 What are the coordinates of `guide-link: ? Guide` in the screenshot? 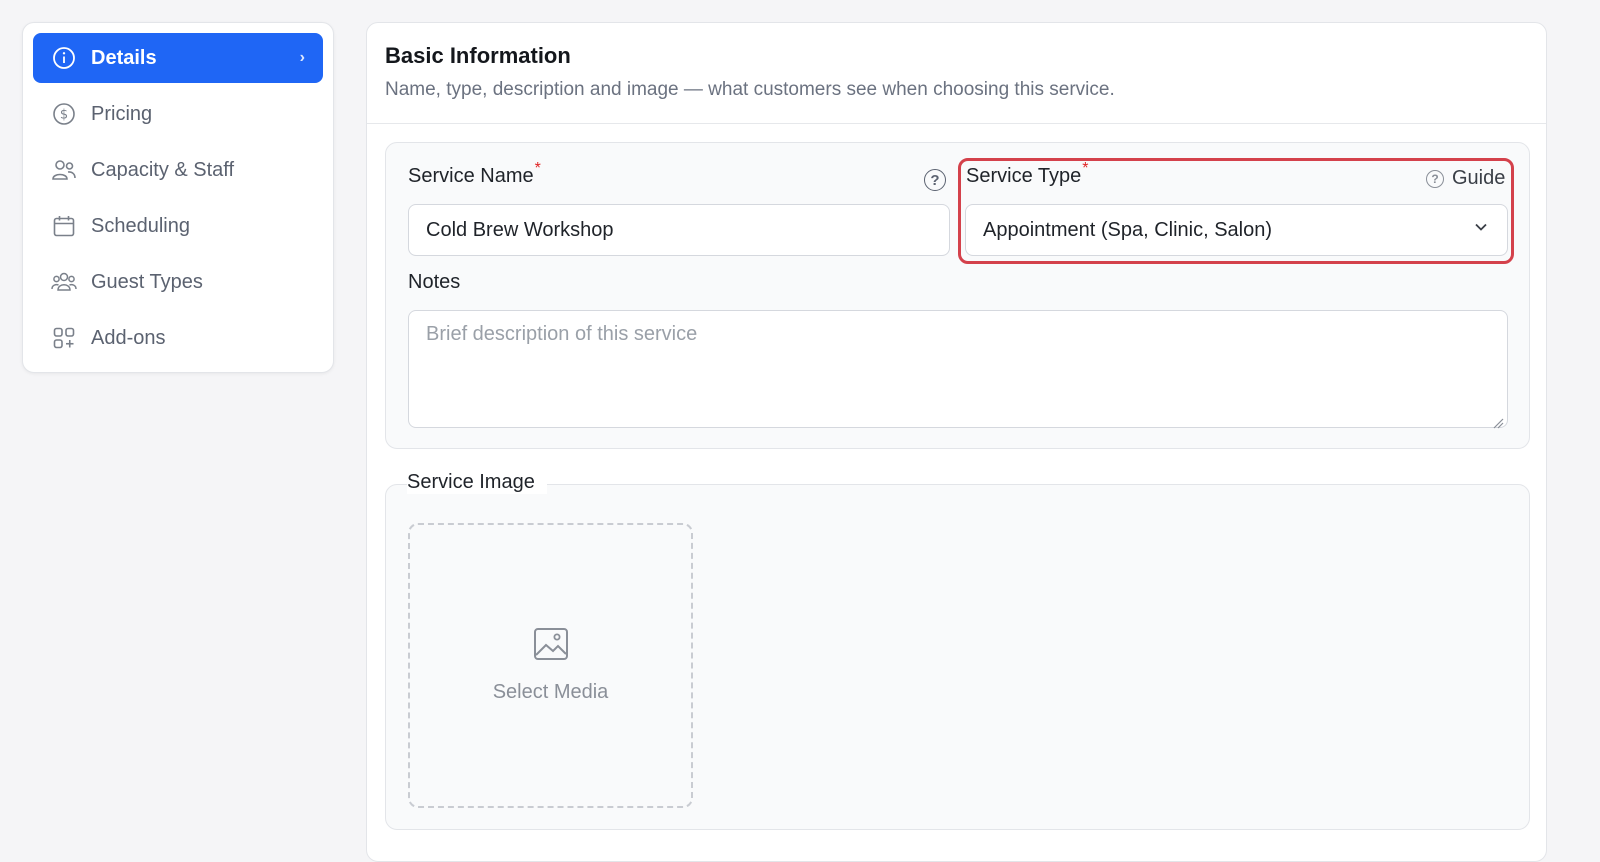 It's located at (1465, 178).